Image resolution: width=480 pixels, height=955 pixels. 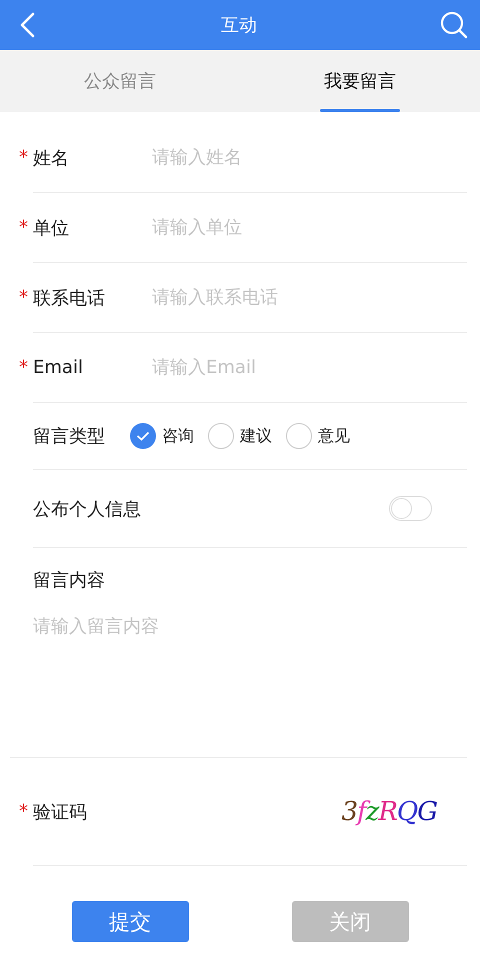 I want to click on search-icon, so click(x=454, y=25).